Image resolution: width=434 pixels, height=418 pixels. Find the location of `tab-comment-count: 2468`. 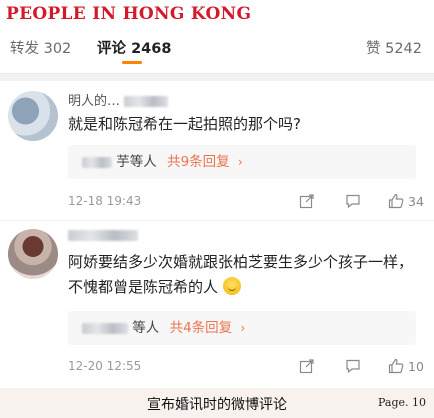

tab-comment-count: 2468 is located at coordinates (151, 49).